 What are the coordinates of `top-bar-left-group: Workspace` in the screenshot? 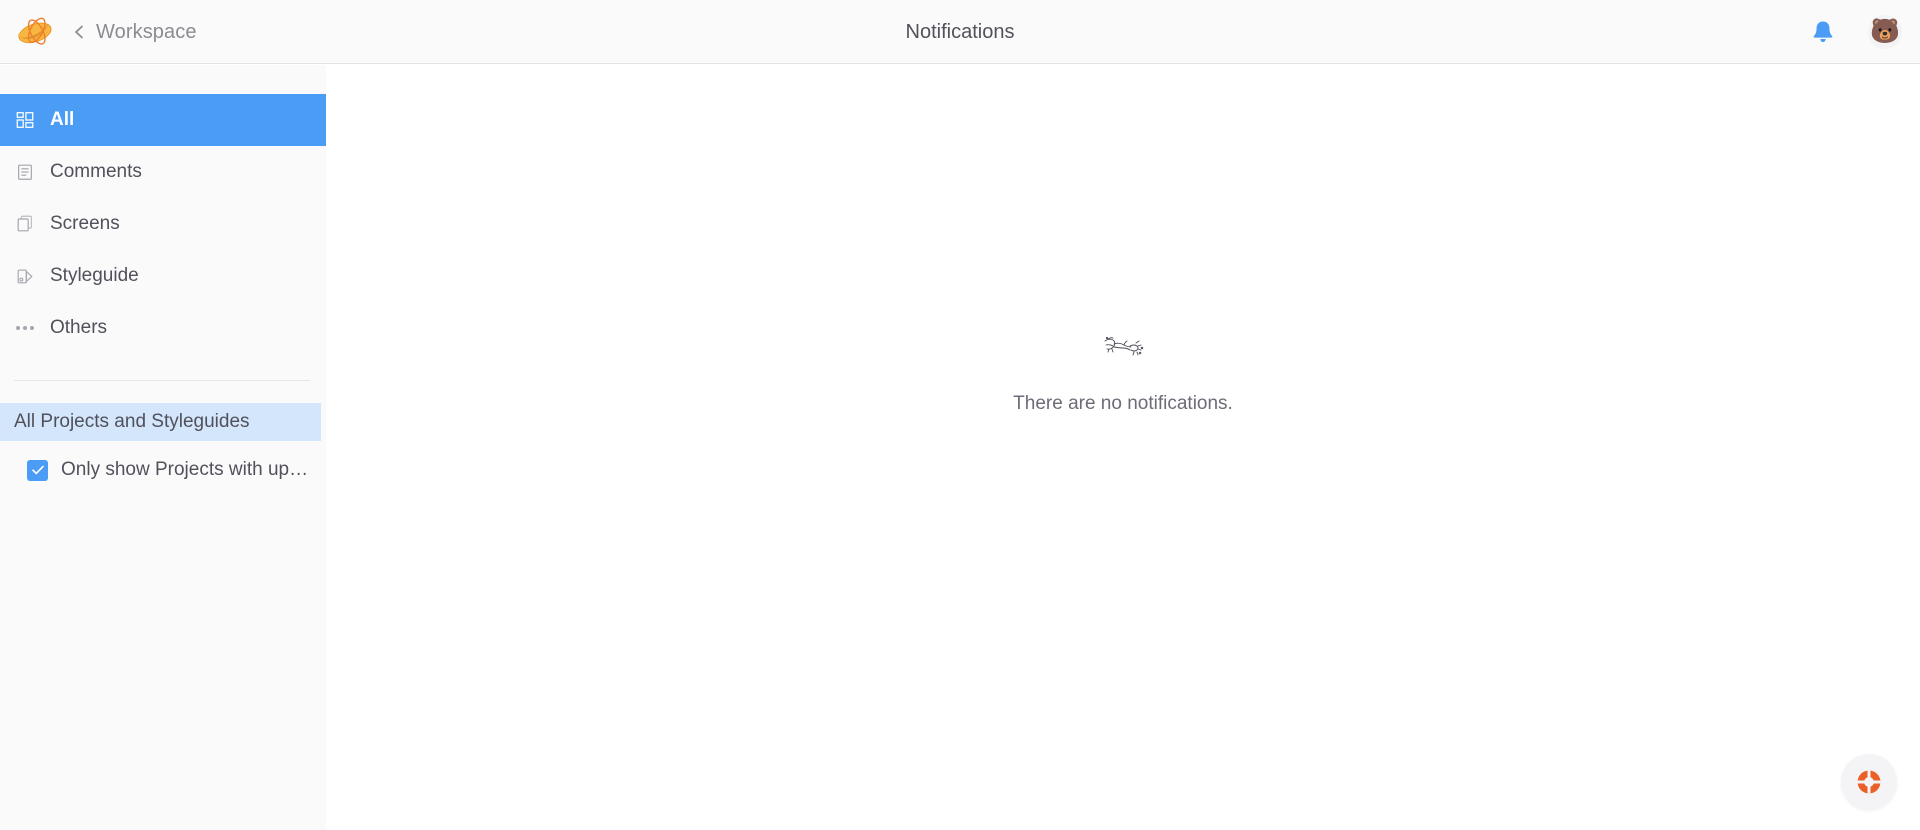 It's located at (105, 32).